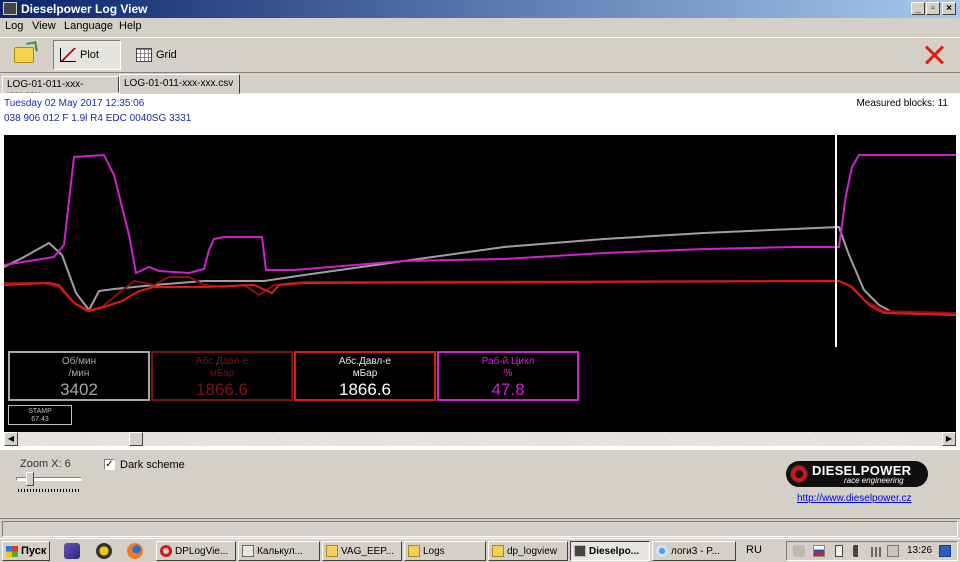  I want to click on menu-help: Help, so click(130, 26).